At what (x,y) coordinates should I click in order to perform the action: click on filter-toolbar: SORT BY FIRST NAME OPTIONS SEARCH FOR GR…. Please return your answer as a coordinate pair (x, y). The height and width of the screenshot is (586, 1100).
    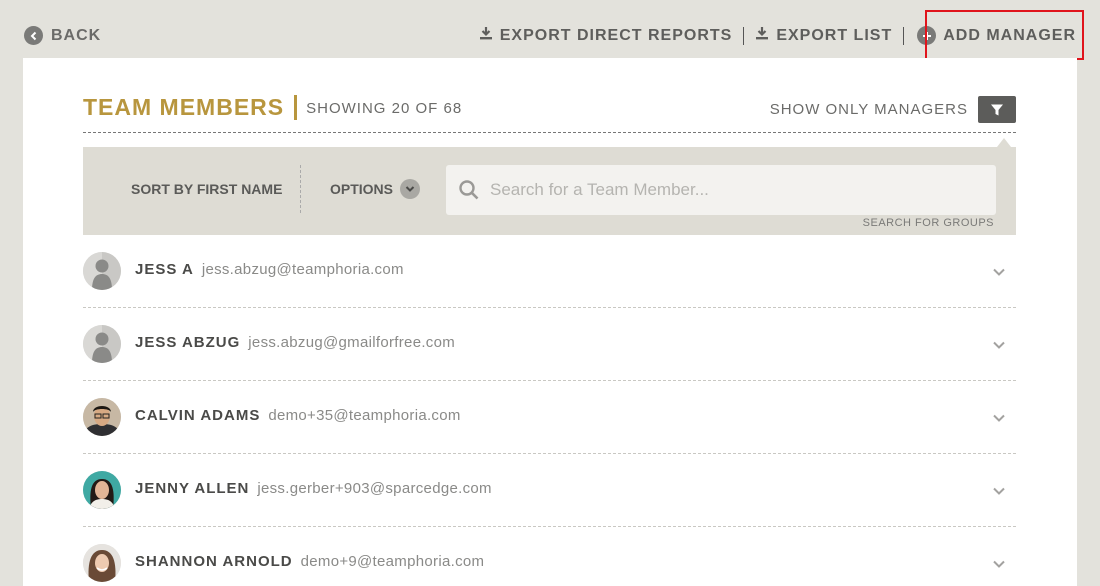
    Looking at the image, I should click on (549, 191).